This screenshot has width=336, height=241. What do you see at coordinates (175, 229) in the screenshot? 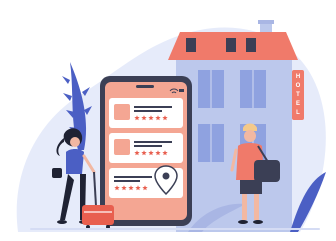
I see `ground-line` at bounding box center [175, 229].